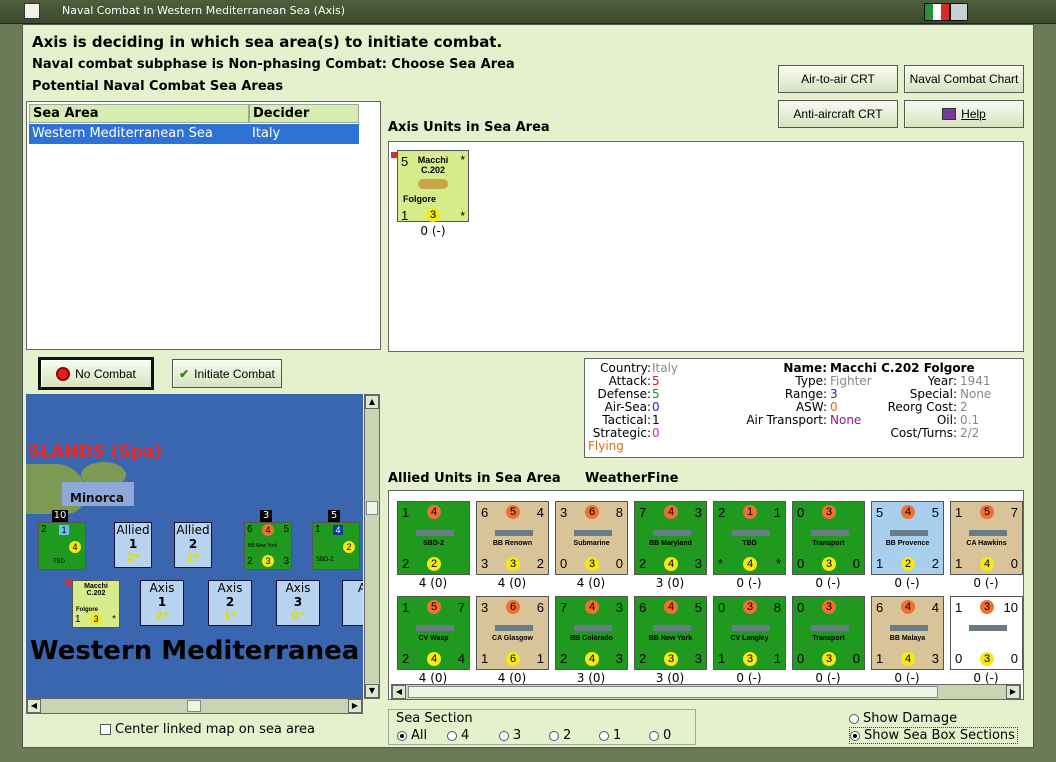 The width and height of the screenshot is (1056, 762). What do you see at coordinates (964, 79) in the screenshot?
I see `naval-combat-chart-button: Naval Combat Chart` at bounding box center [964, 79].